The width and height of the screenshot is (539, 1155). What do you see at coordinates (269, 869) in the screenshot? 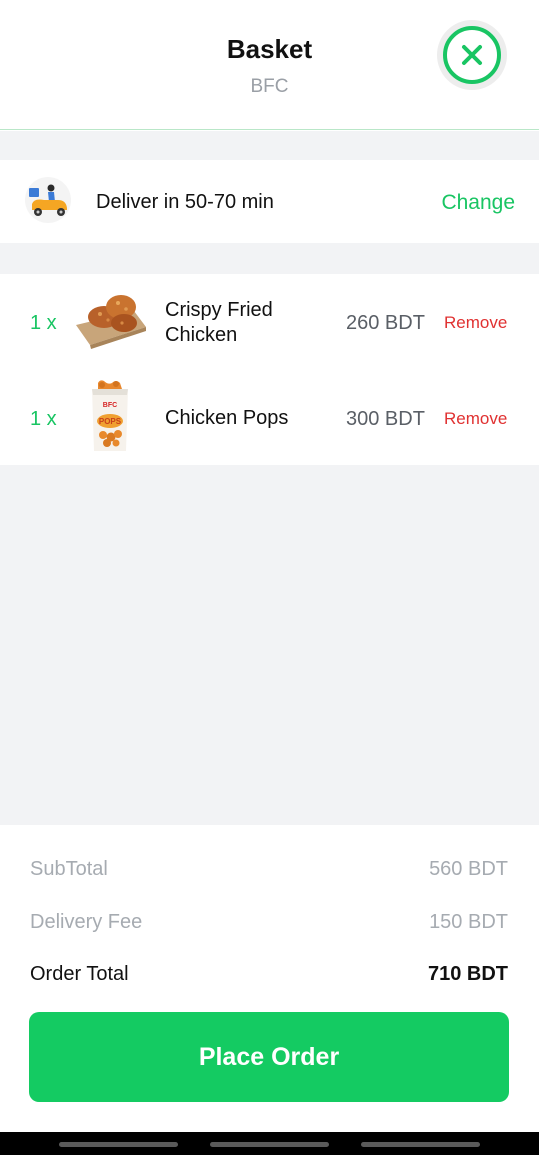
I see `subtotal-row: SubTotal 560 BDT` at bounding box center [269, 869].